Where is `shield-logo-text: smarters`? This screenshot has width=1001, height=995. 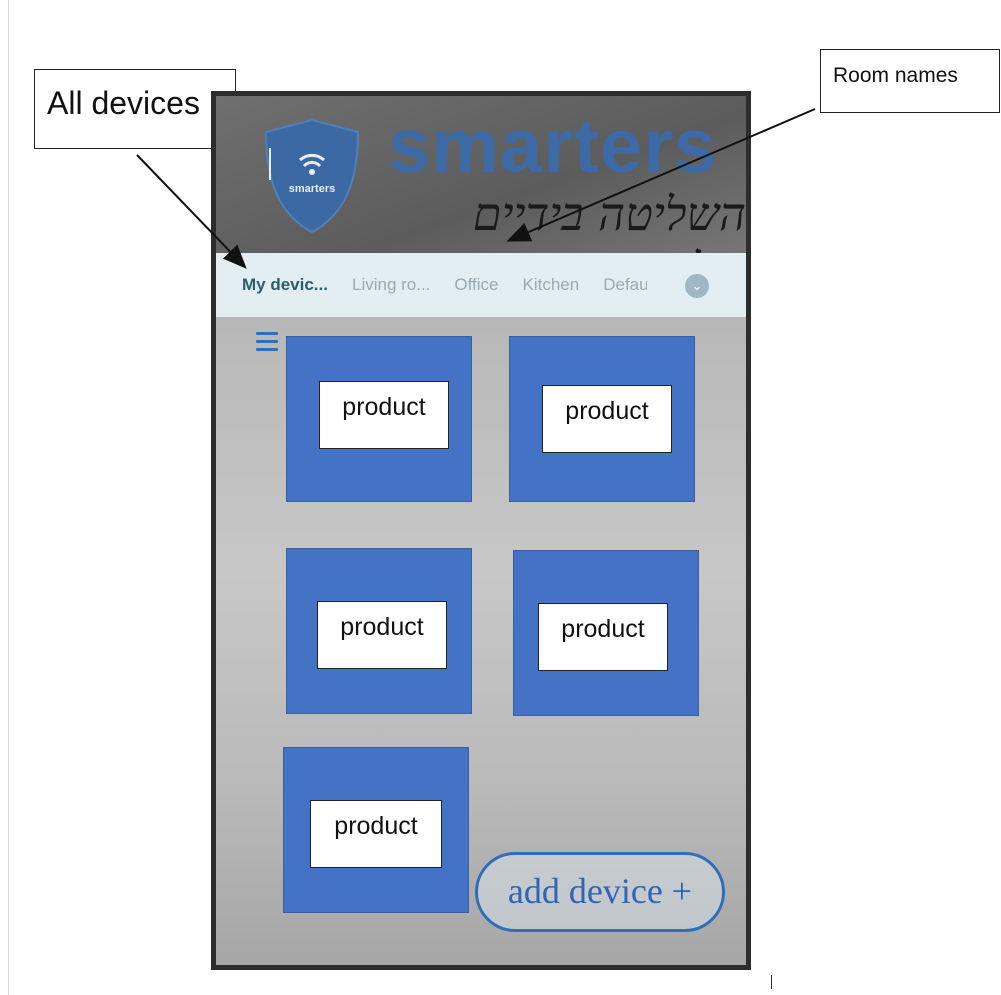
shield-logo-text: smarters is located at coordinates (312, 189).